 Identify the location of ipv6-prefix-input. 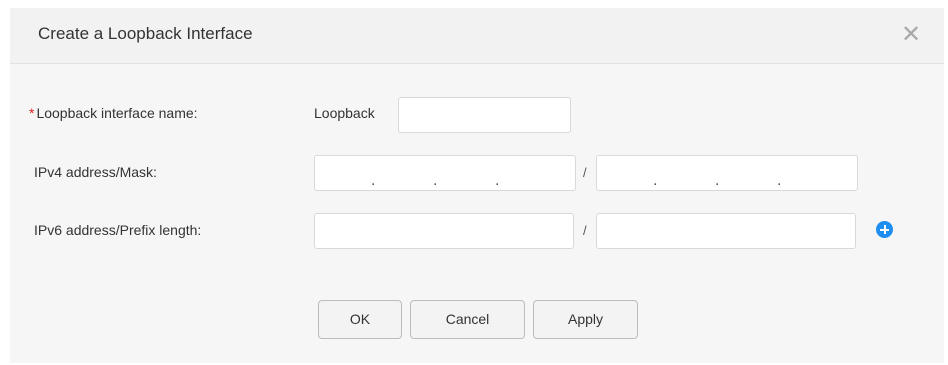
(726, 231).